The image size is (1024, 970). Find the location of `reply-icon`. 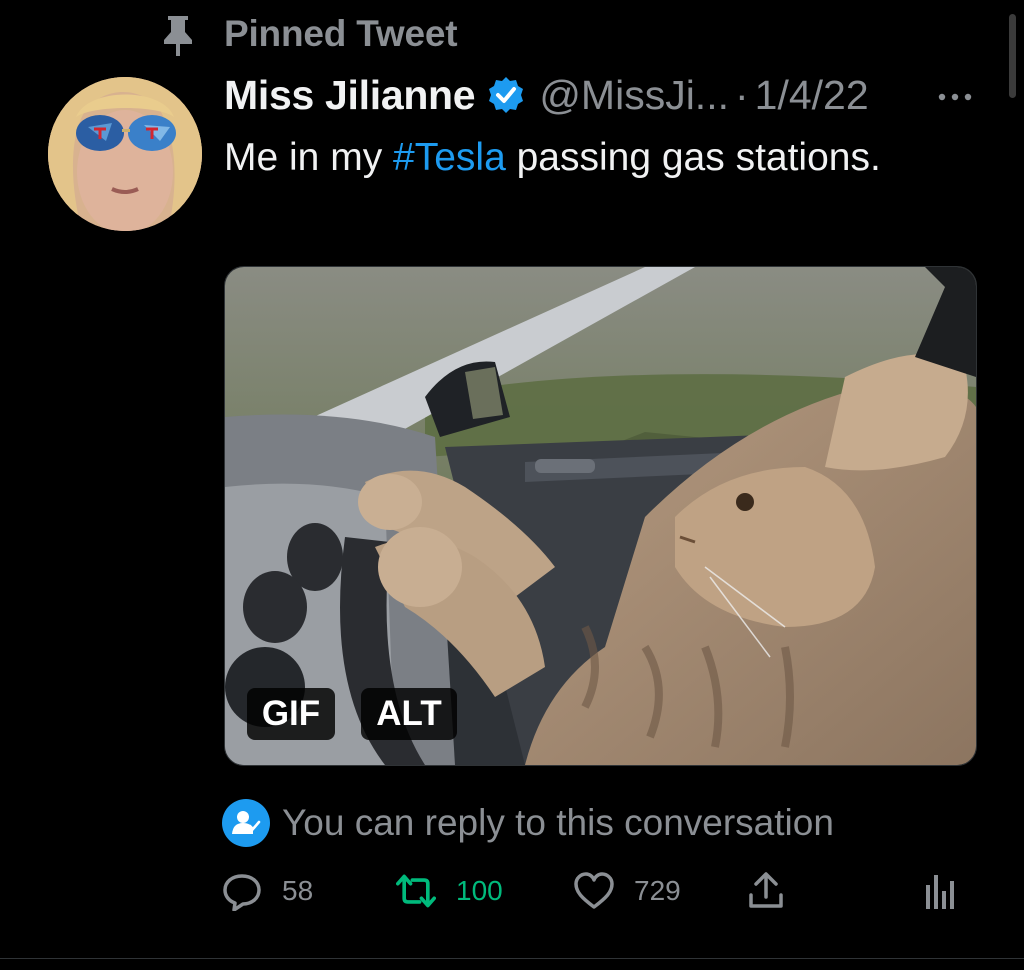

reply-icon is located at coordinates (242, 891).